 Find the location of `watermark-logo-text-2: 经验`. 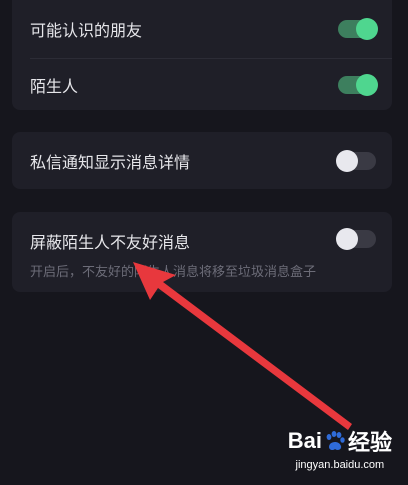

watermark-logo-text-2: 经验 is located at coordinates (369, 442).